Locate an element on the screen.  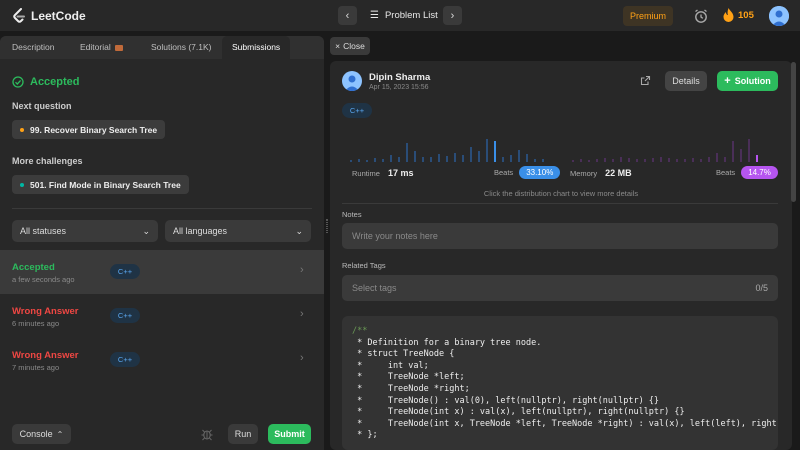
tags-input: Select tags 0/5 is located at coordinates (560, 288).